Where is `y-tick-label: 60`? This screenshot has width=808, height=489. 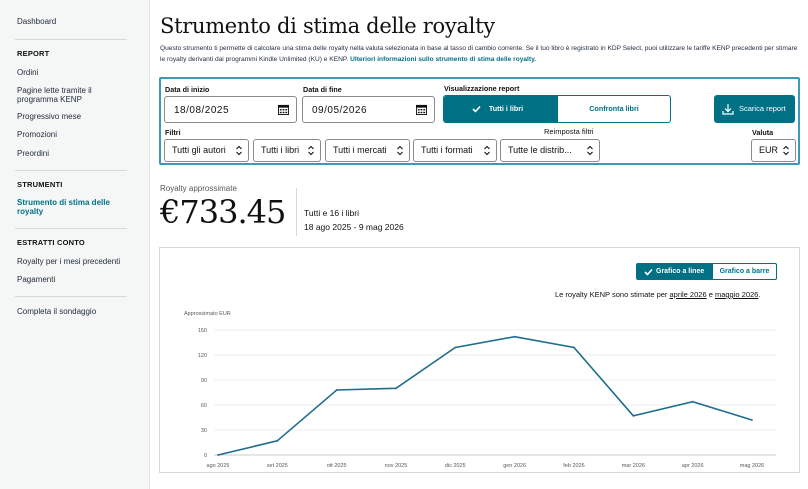
y-tick-label: 60 is located at coordinates (204, 406).